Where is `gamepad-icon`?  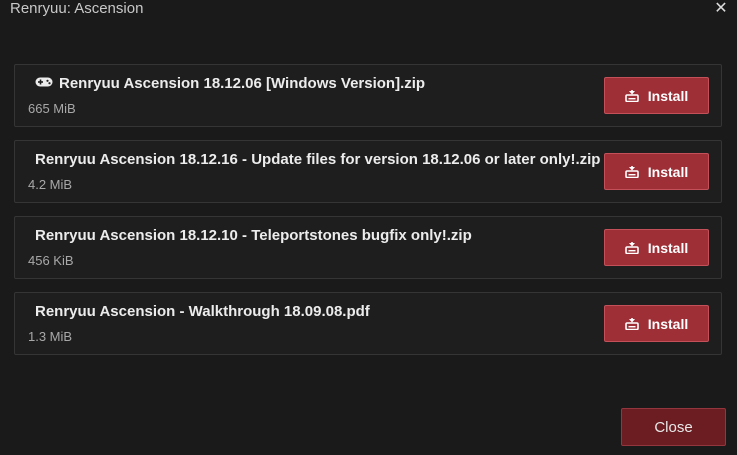 gamepad-icon is located at coordinates (44, 82).